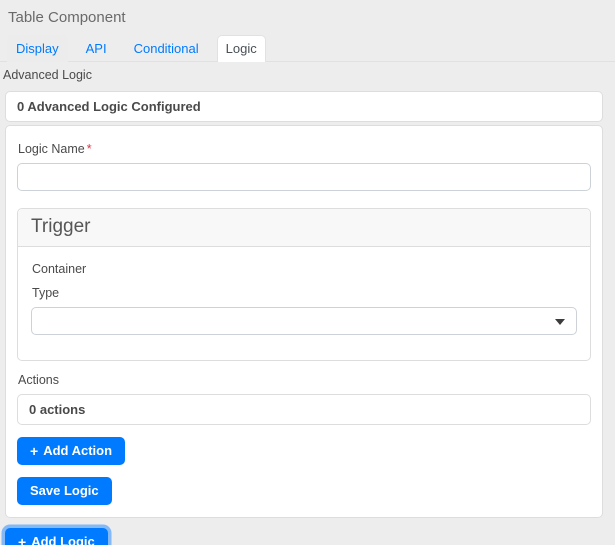 The width and height of the screenshot is (615, 545). I want to click on tab-display: Display, so click(37, 48).